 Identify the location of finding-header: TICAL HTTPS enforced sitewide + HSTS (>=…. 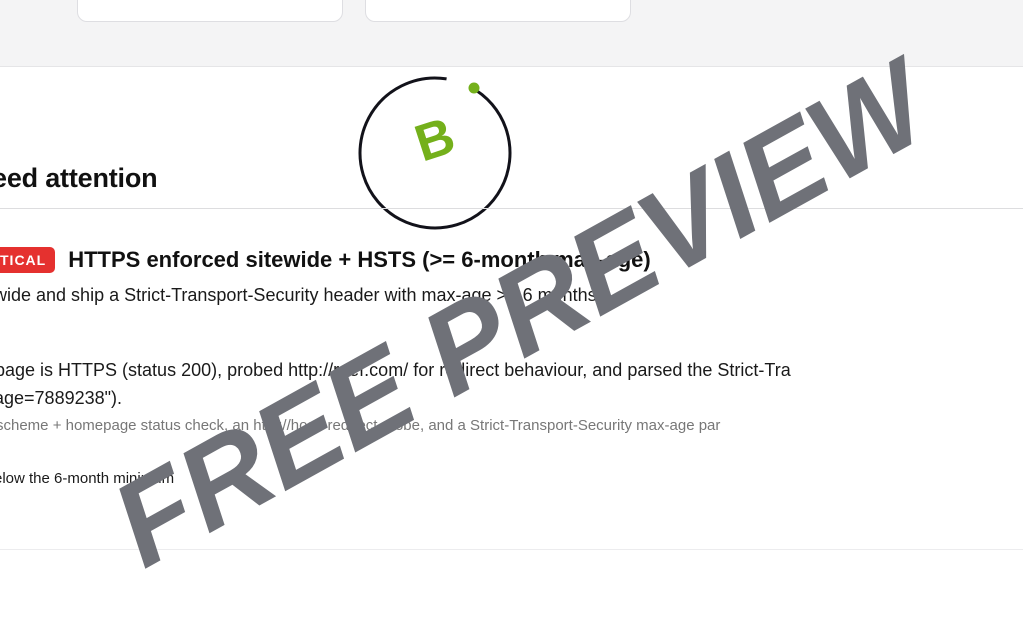
(325, 260).